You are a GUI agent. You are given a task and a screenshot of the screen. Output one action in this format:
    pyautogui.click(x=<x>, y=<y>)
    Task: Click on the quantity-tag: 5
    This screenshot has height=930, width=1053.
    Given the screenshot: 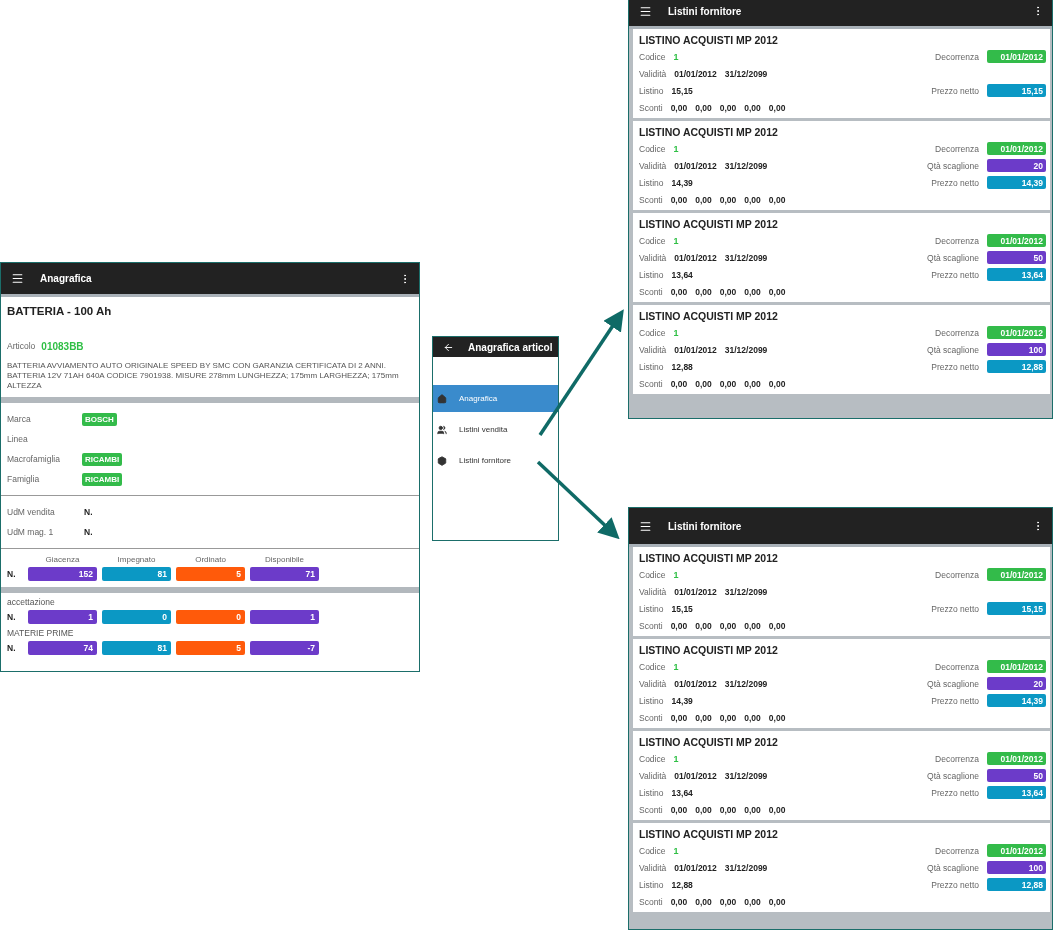 What is the action you would take?
    pyautogui.click(x=210, y=648)
    